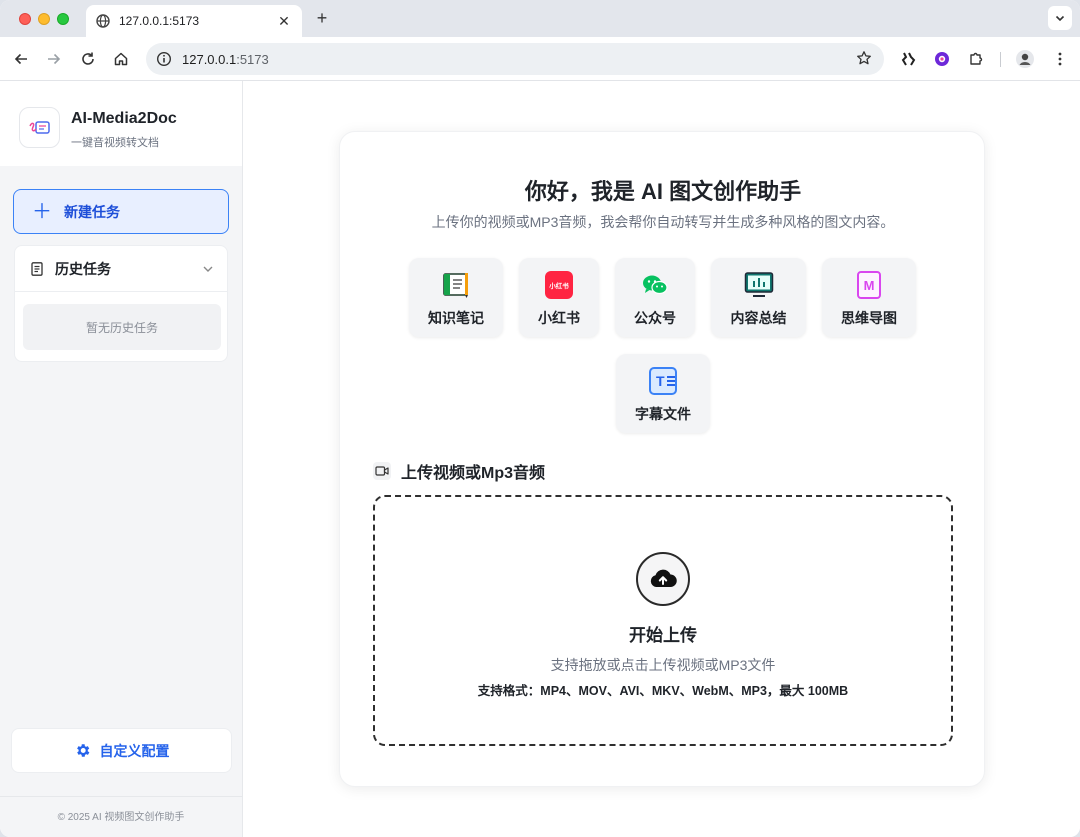  Describe the element at coordinates (63, 19) in the screenshot. I see `maximize-window-button` at that location.